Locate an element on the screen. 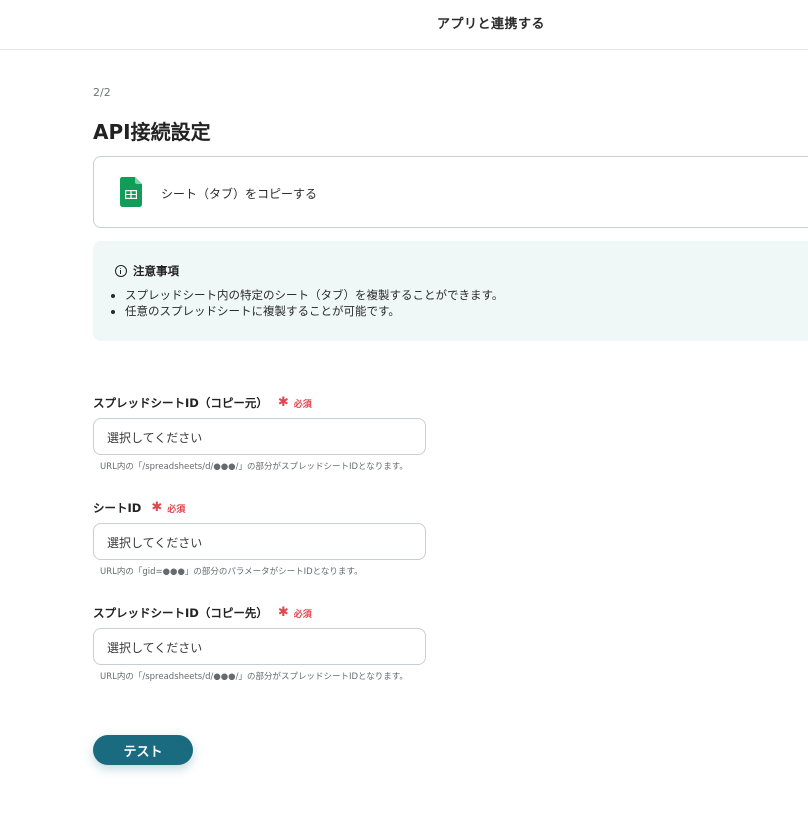 This screenshot has height=826, width=808. field-label: スプレッドシートID（コピー先） is located at coordinates (180, 613).